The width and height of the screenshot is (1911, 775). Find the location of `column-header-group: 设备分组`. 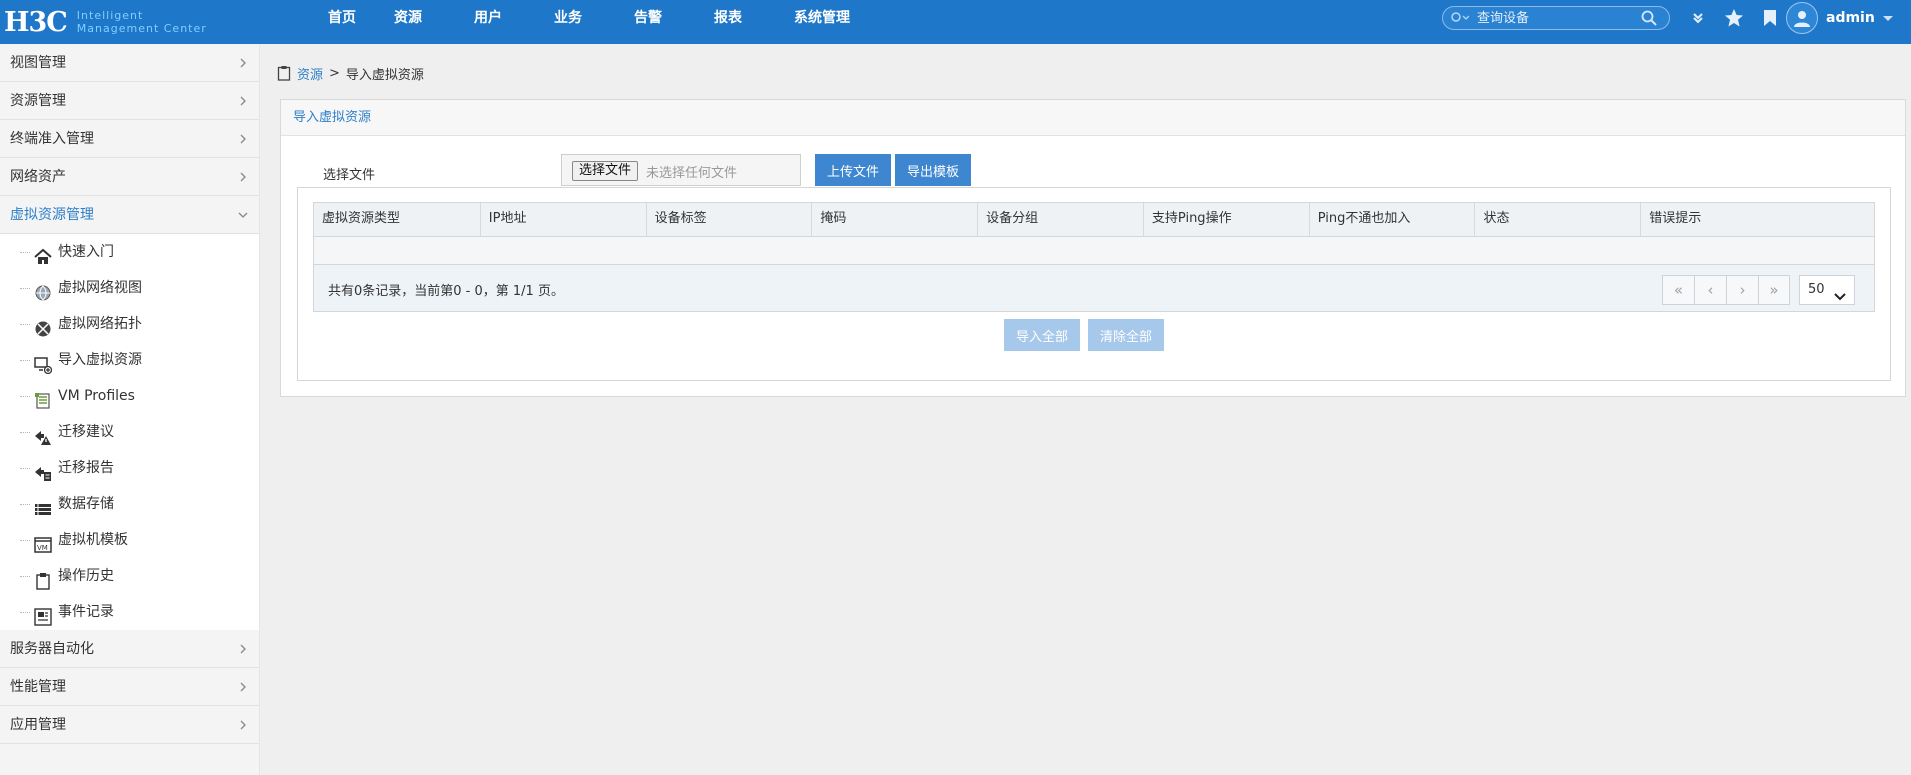

column-header-group: 设备分组 is located at coordinates (1061, 219).